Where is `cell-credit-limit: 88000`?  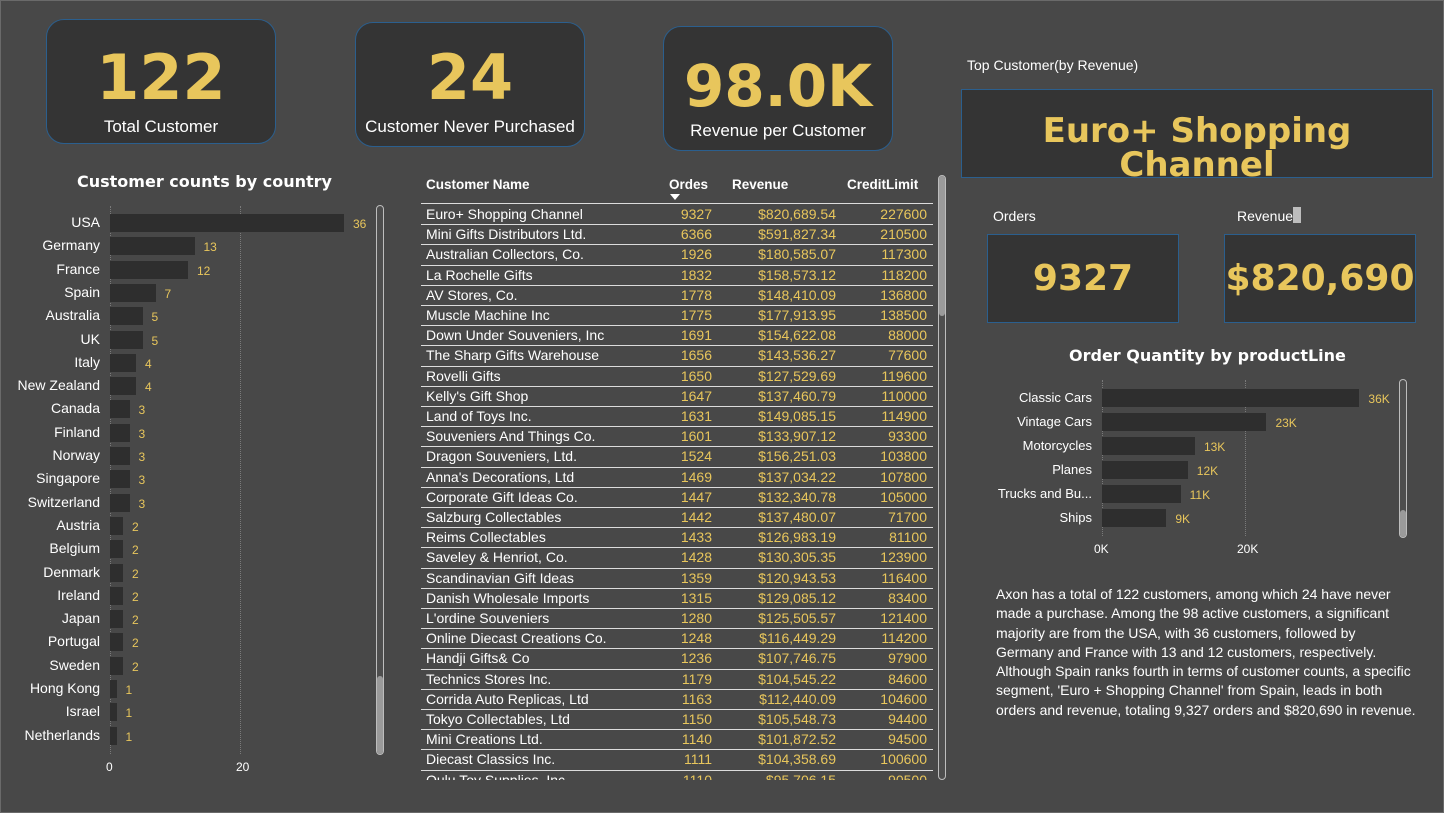
cell-credit-limit: 88000 is located at coordinates (907, 335).